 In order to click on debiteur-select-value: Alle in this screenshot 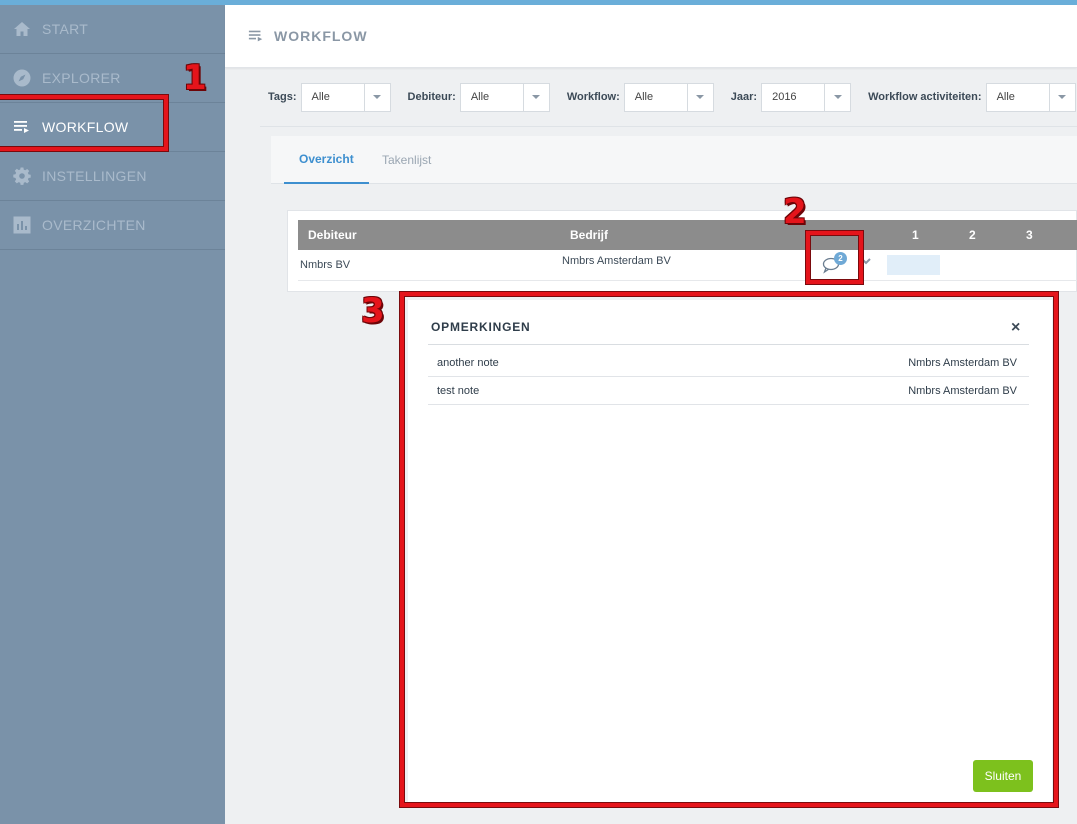, I will do `click(480, 97)`.